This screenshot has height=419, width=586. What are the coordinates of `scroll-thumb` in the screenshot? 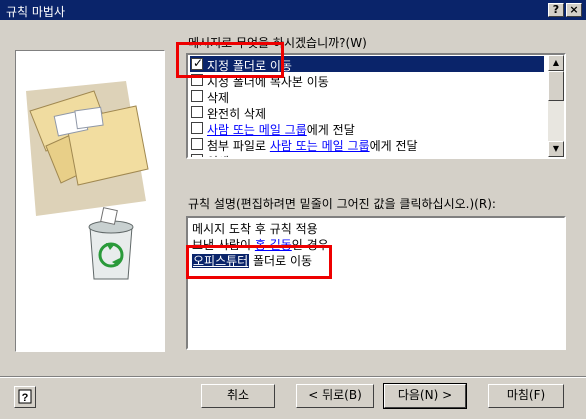 It's located at (556, 86).